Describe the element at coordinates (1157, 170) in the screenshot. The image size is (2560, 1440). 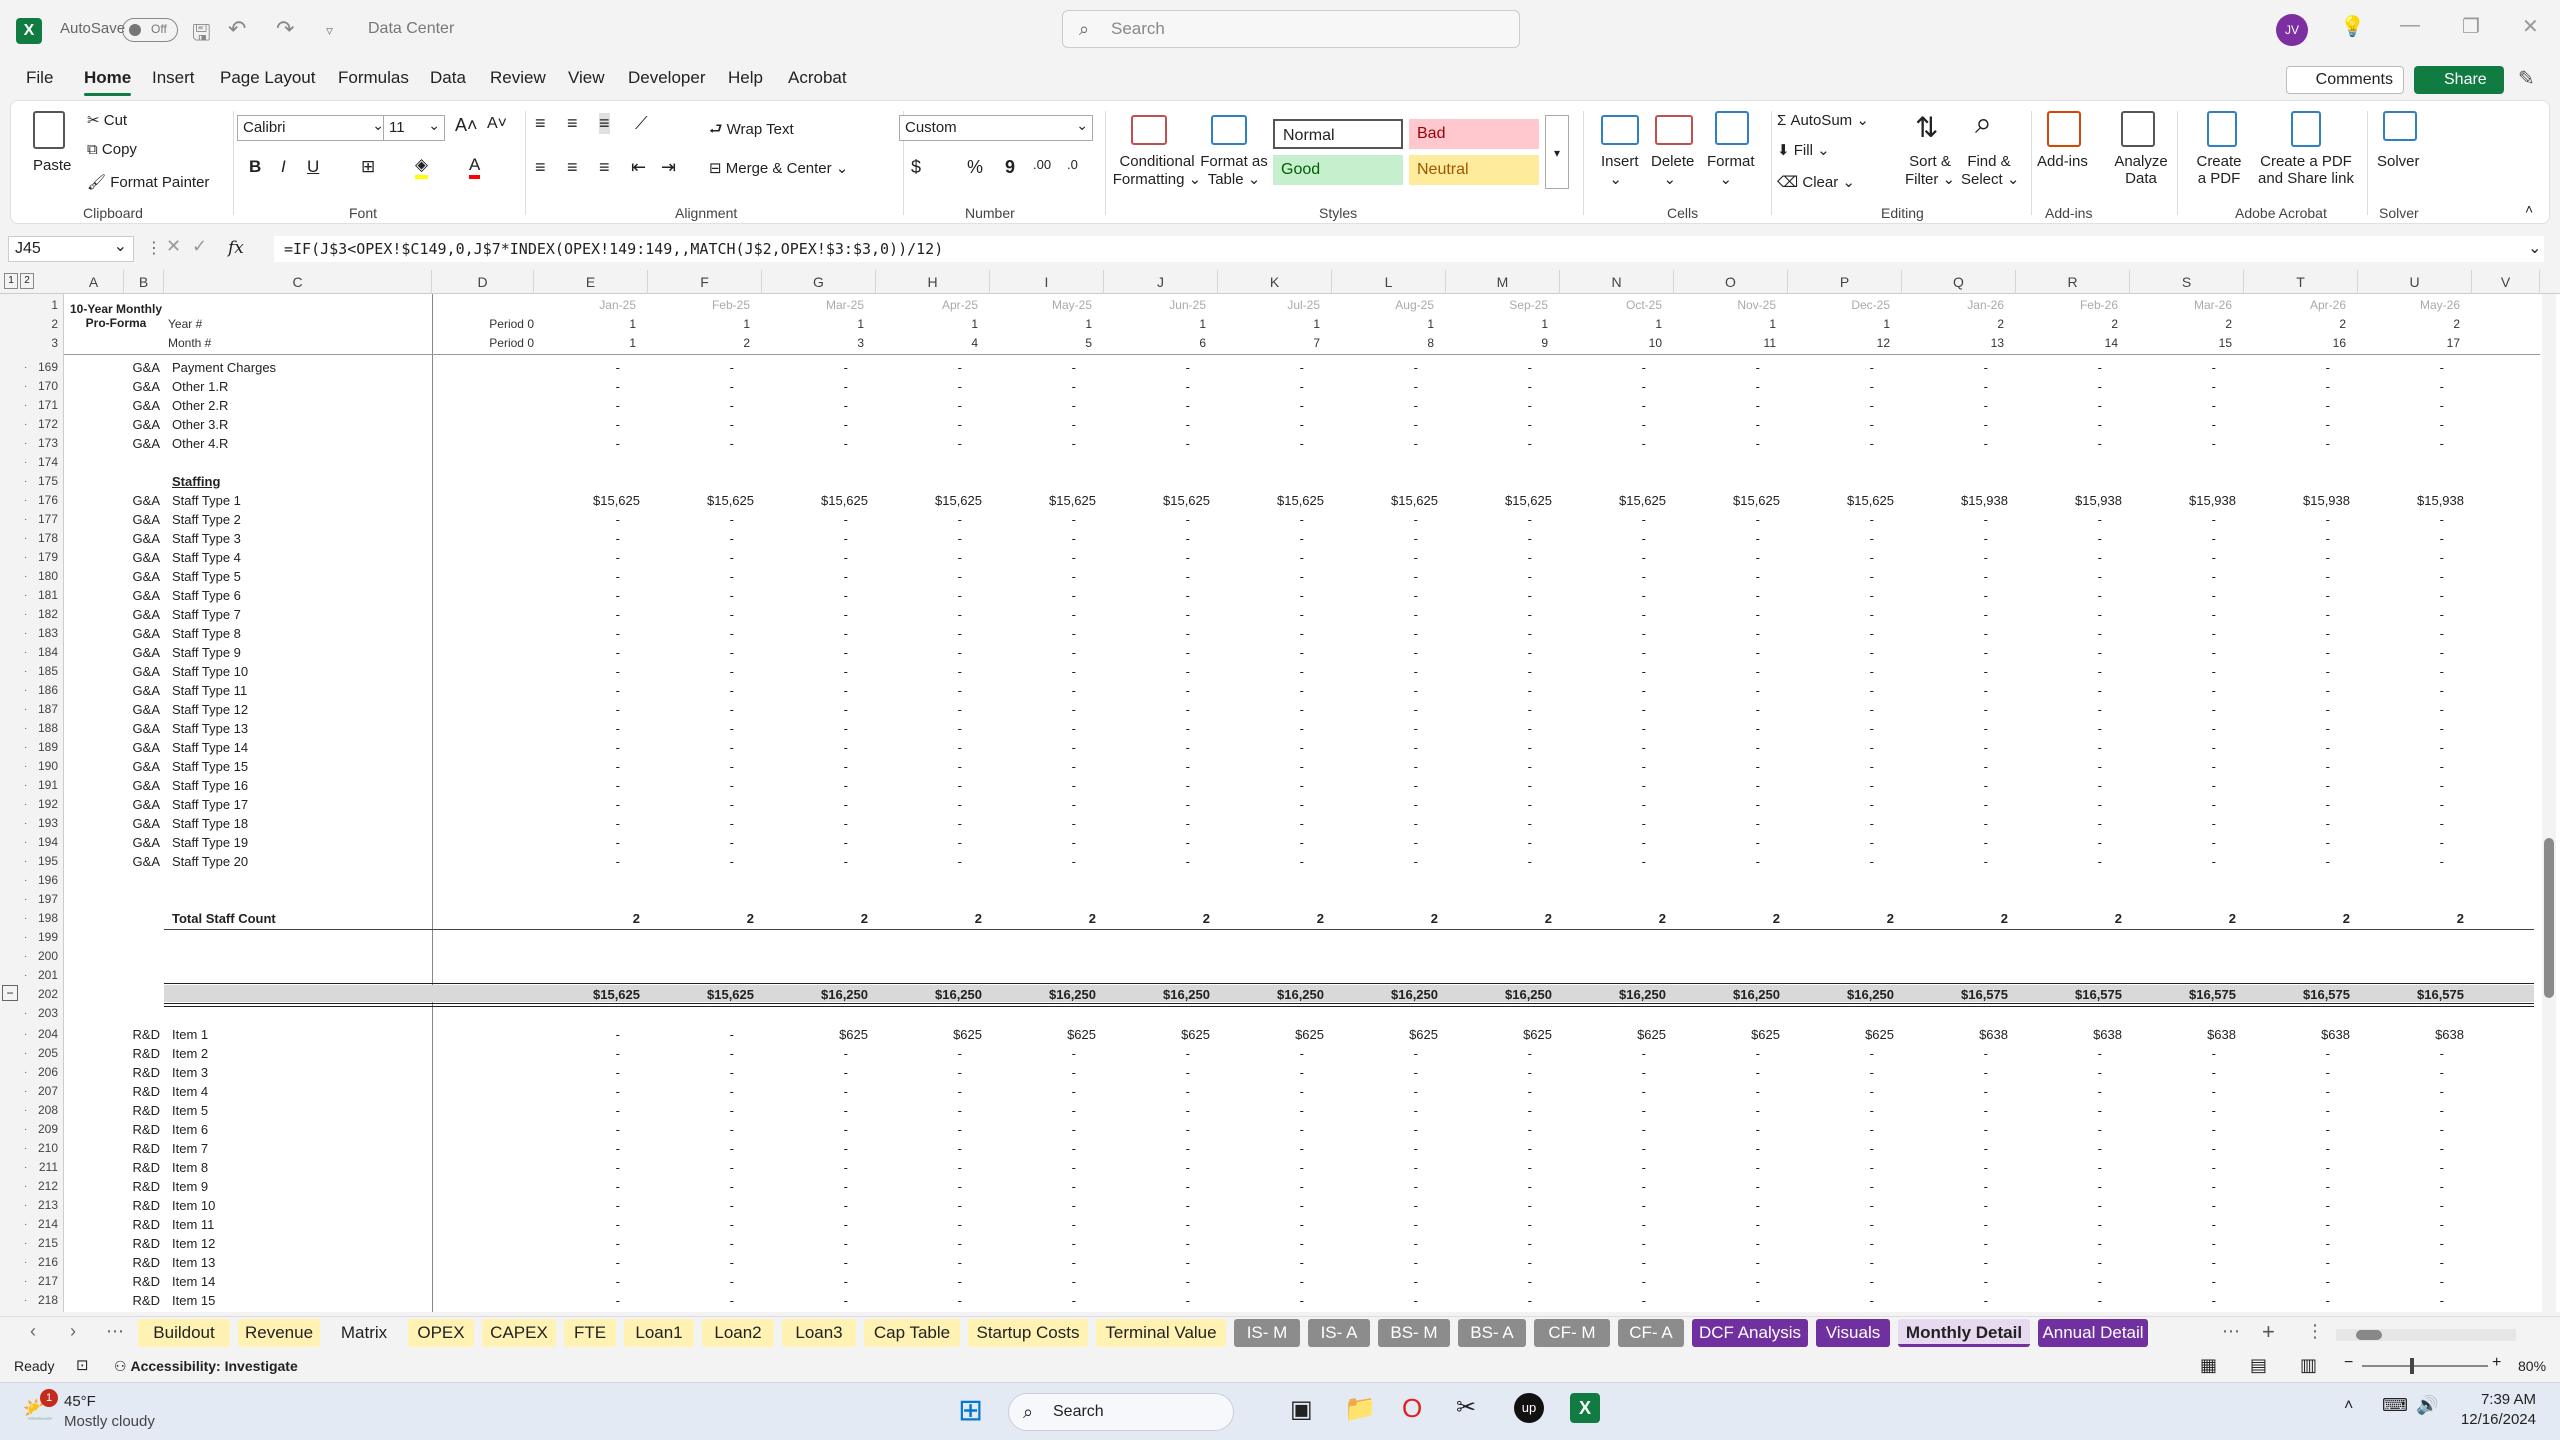
I see `conditional-formatting-button: Conditional Formatting ⌄` at that location.